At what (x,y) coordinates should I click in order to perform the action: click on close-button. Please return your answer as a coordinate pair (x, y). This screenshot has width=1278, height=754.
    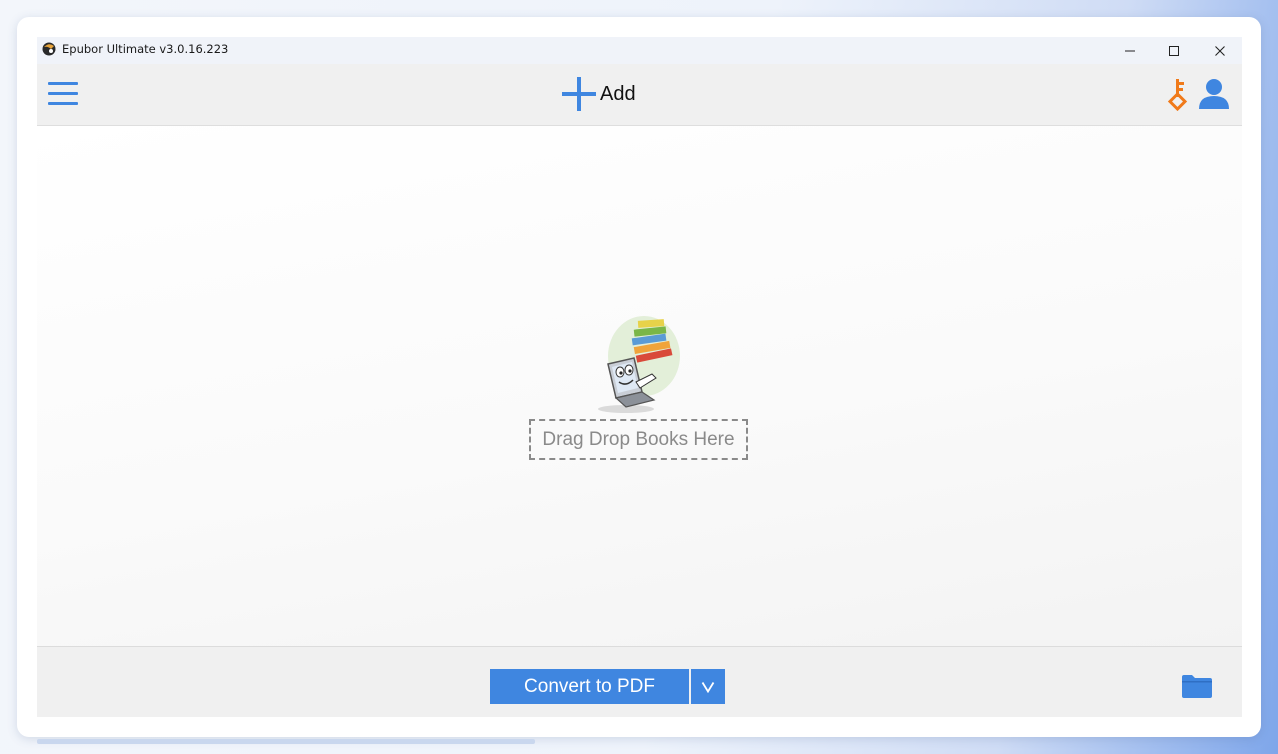
    Looking at the image, I should click on (1219, 50).